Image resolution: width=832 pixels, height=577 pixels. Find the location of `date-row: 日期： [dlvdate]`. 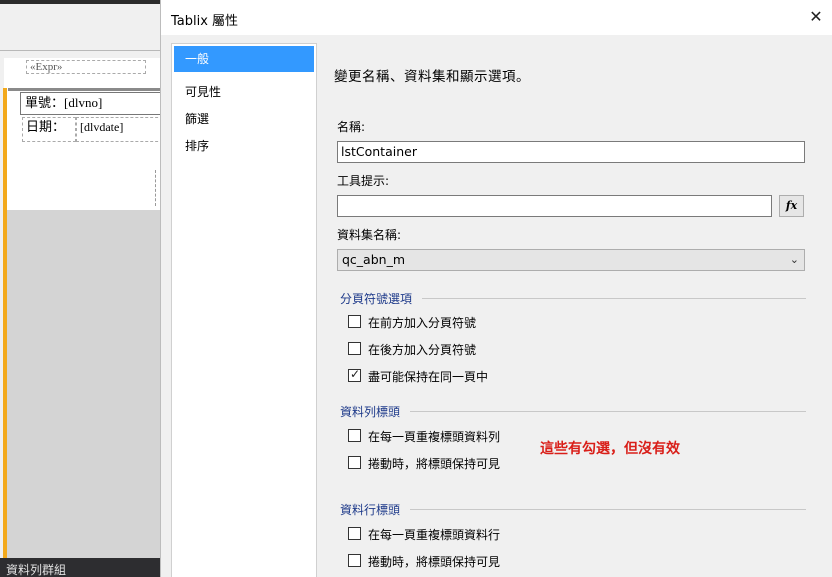

date-row: 日期： [dlvdate] is located at coordinates (95, 129).